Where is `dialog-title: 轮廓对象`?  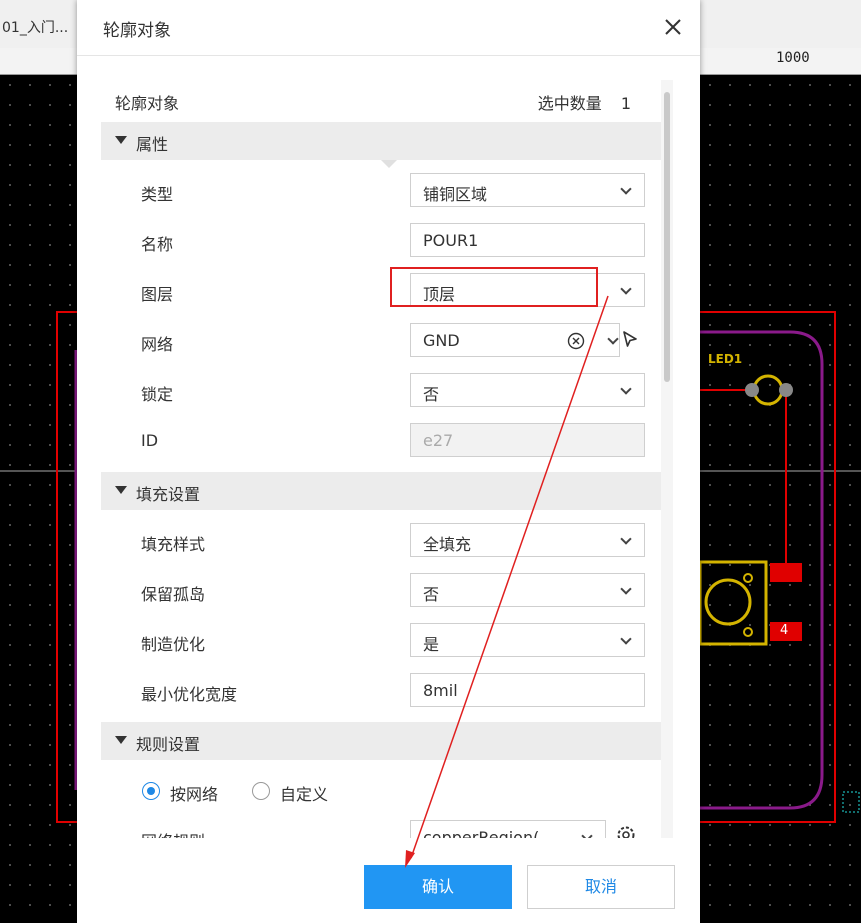 dialog-title: 轮廓对象 is located at coordinates (137, 31).